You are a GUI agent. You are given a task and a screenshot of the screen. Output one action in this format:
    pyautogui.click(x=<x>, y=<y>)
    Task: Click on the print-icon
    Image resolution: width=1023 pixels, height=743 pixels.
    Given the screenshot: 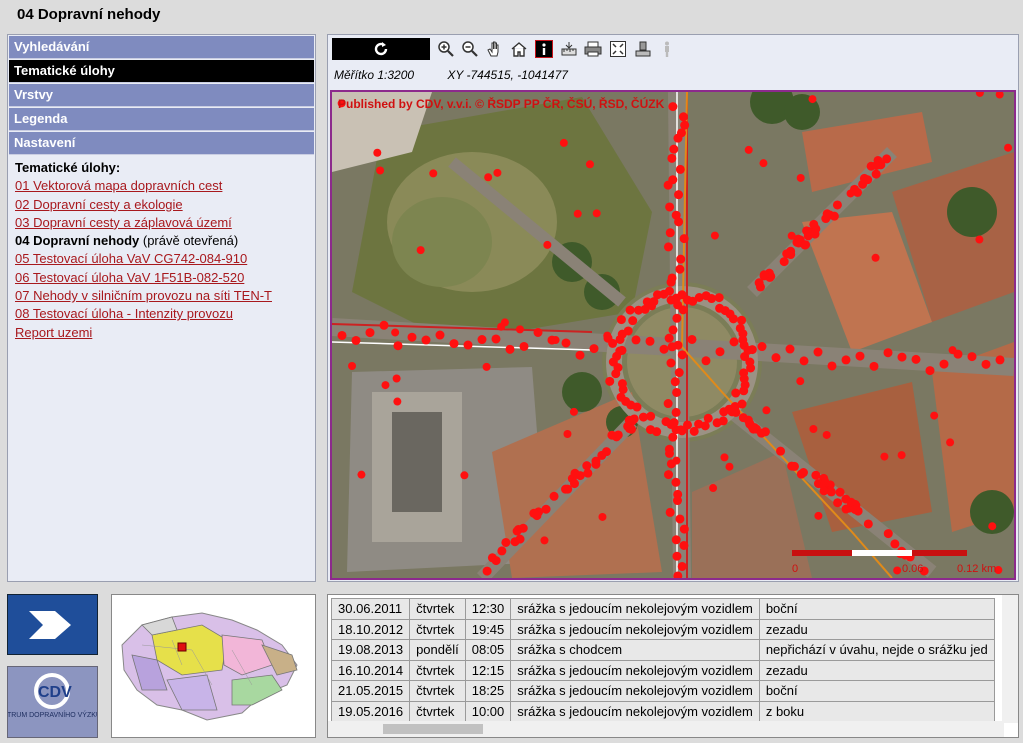 What is the action you would take?
    pyautogui.click(x=593, y=49)
    